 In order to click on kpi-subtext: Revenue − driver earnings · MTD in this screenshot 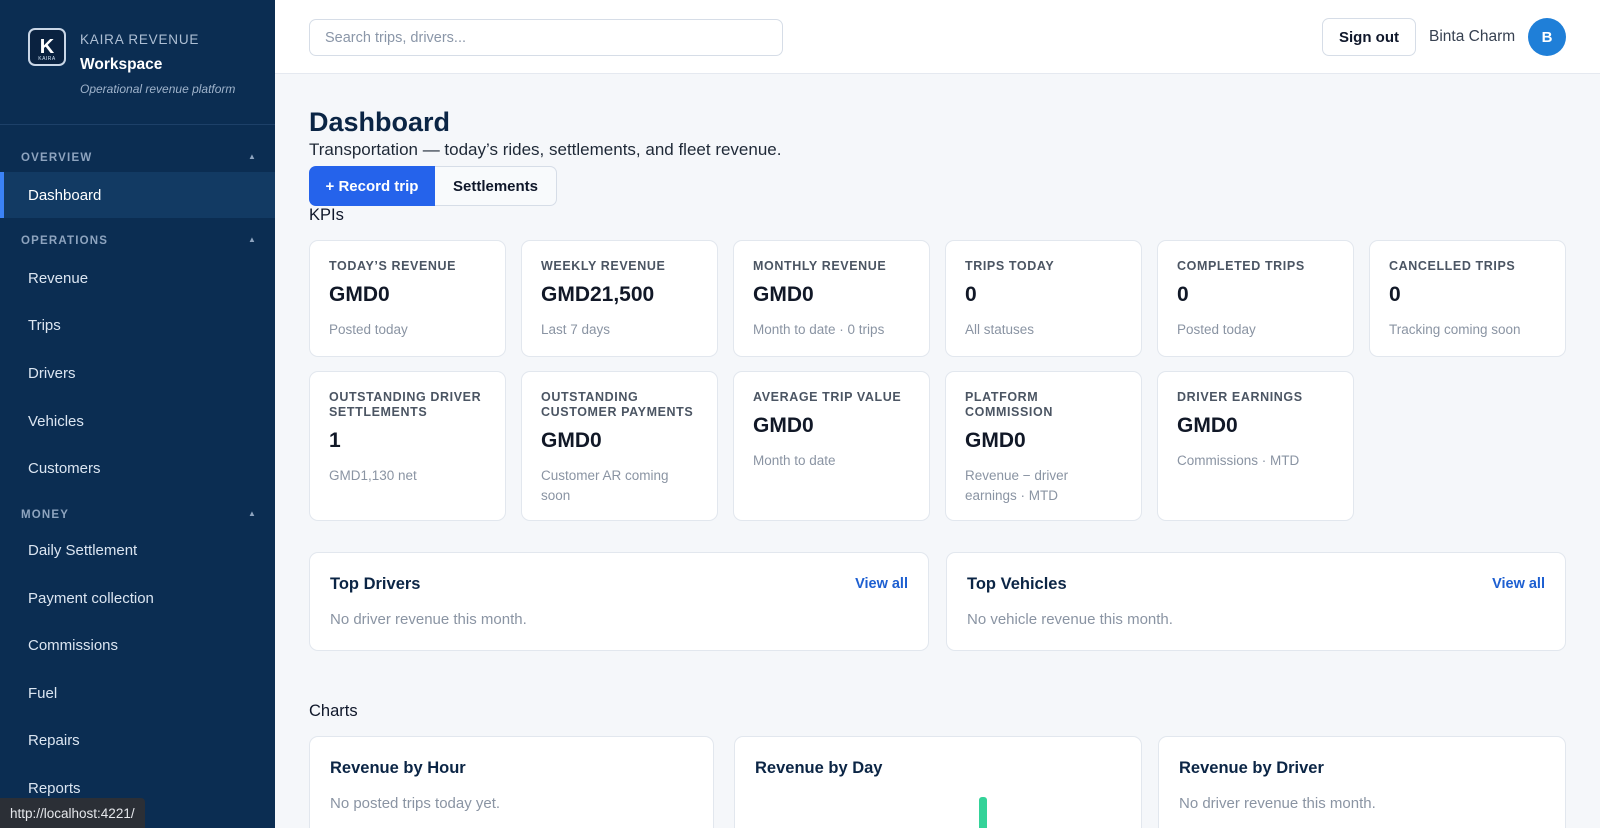, I will do `click(1017, 485)`.